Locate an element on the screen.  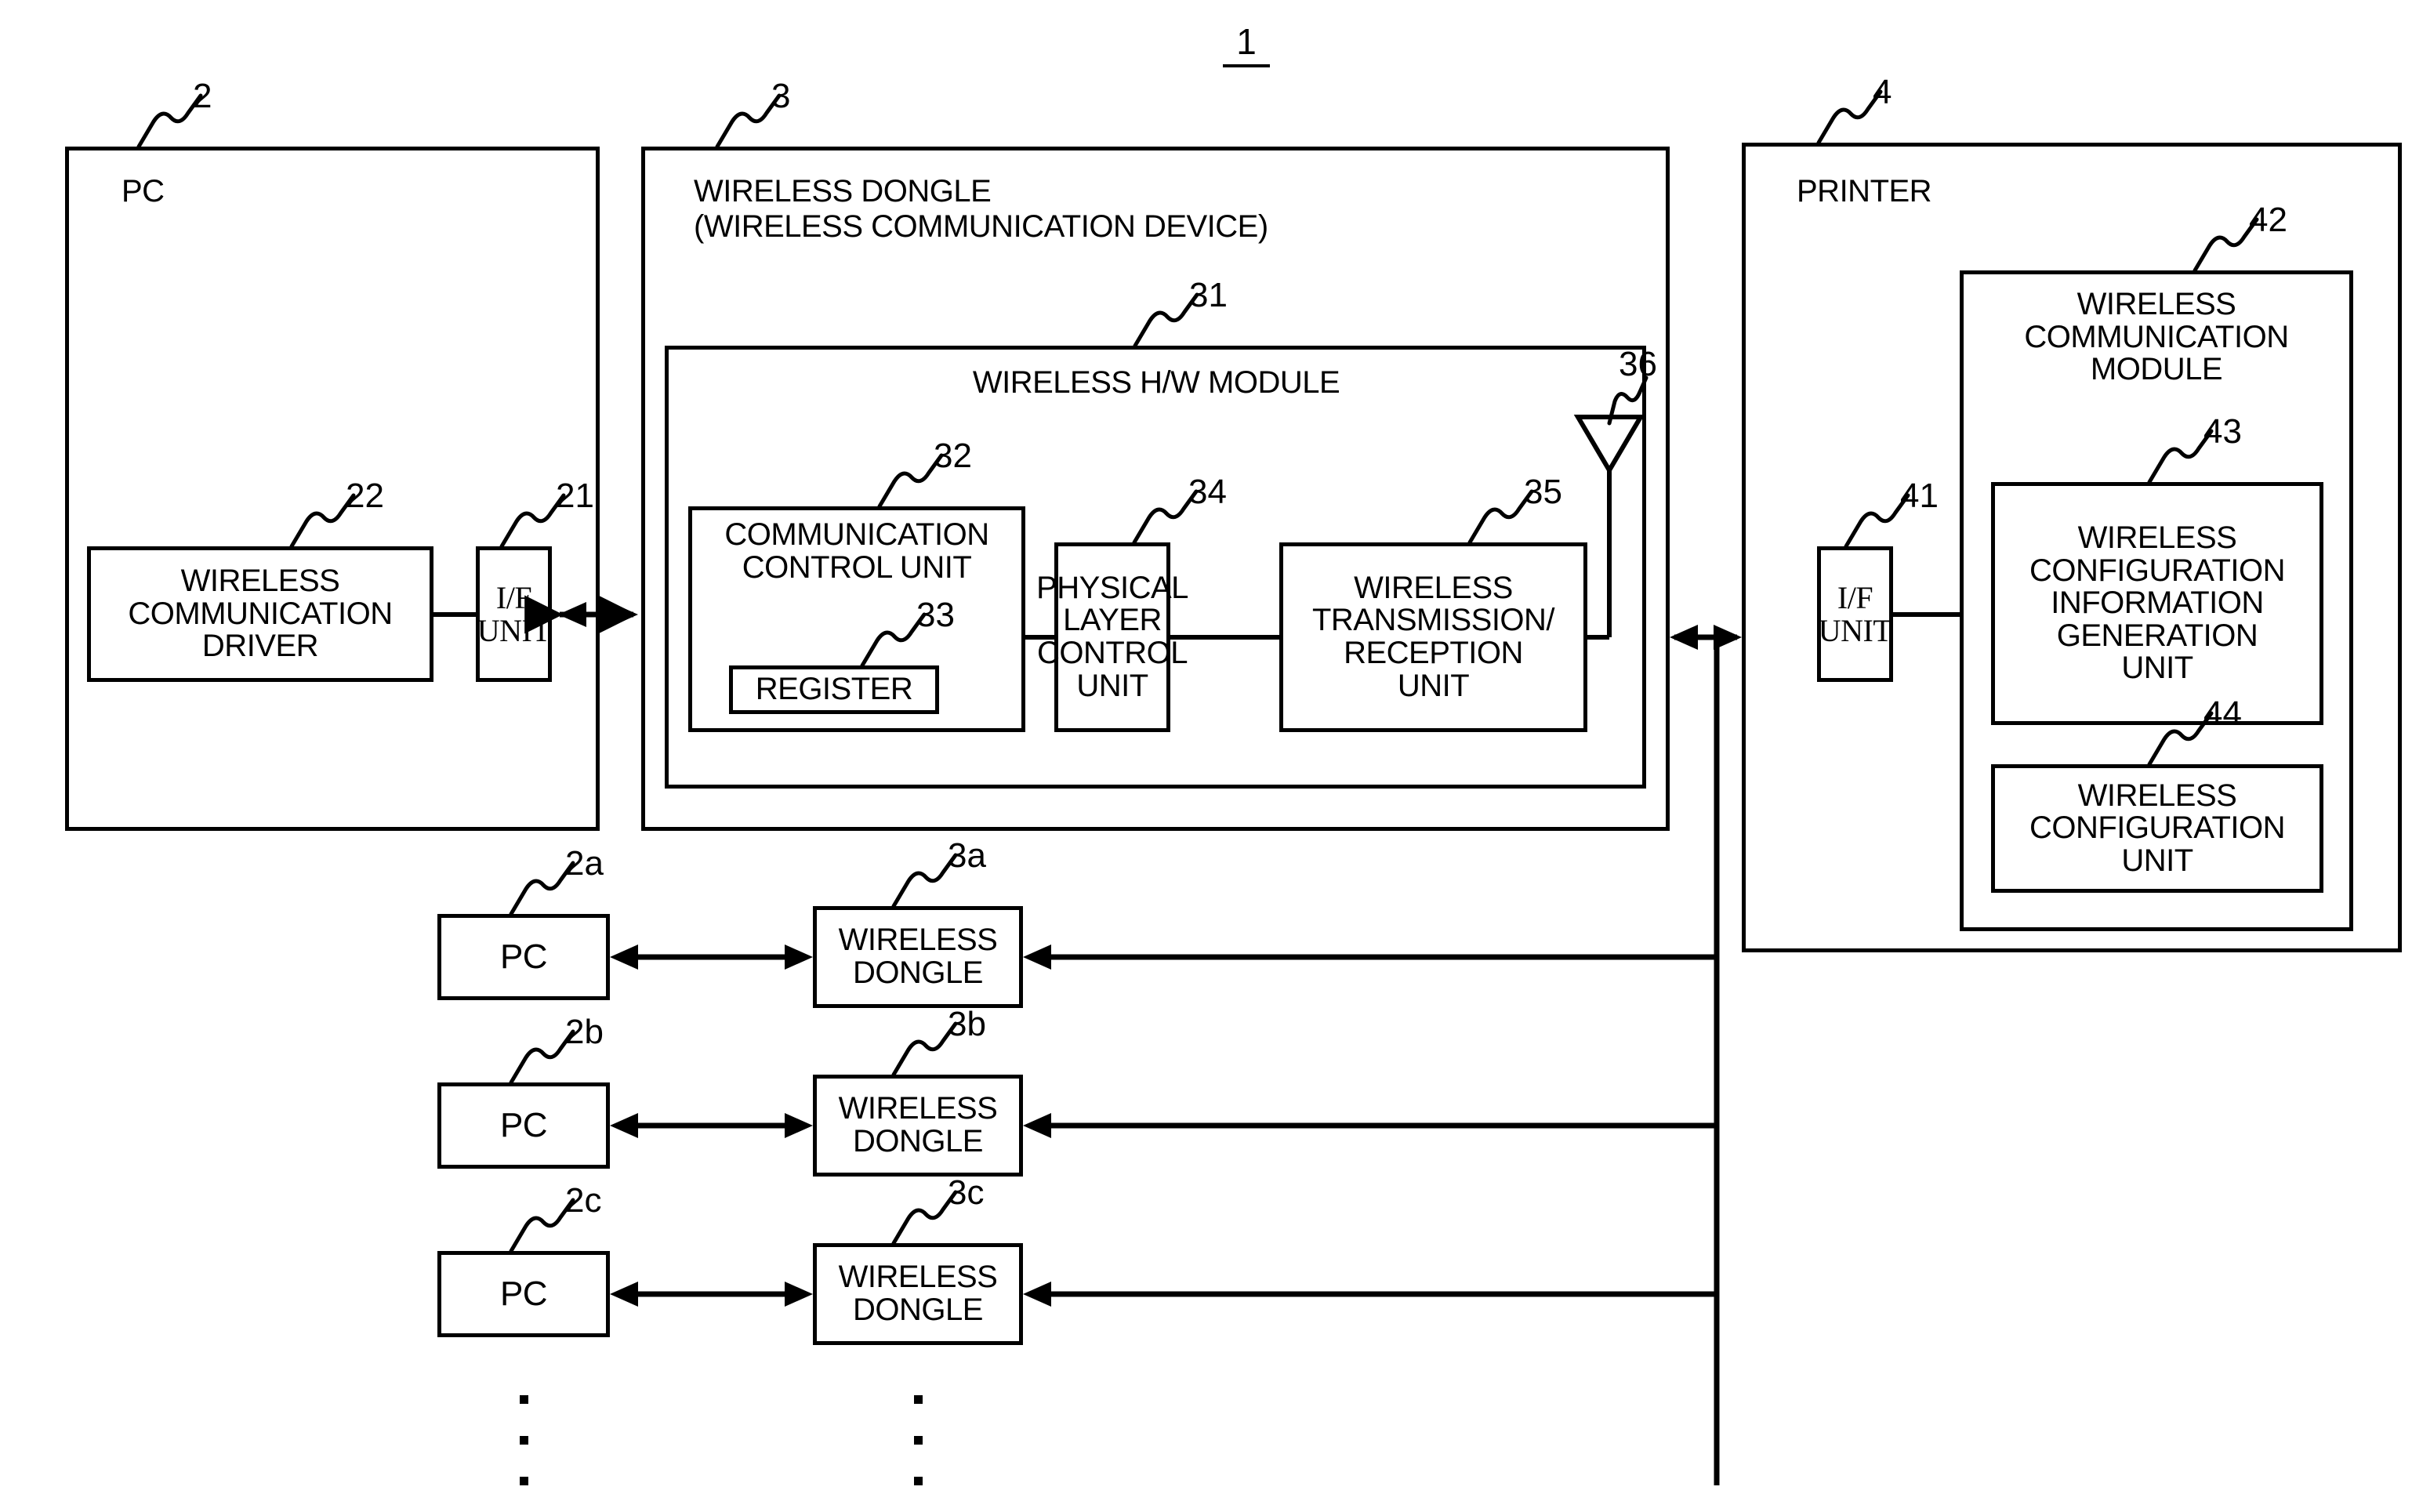
pc-if-unit-label: I/F UNIT is located at coordinates (514, 613).